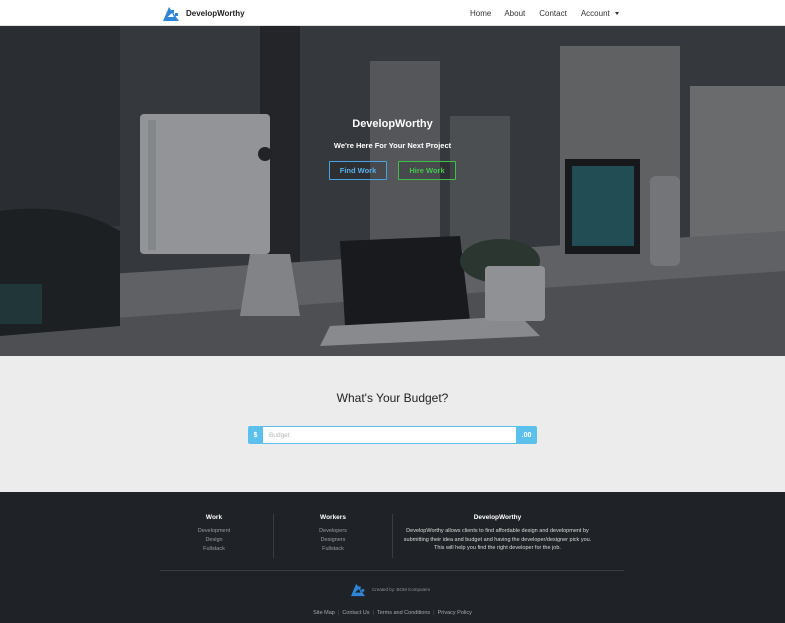 The image size is (785, 623). Describe the element at coordinates (255, 435) in the screenshot. I see `dollar-addon: $` at that location.